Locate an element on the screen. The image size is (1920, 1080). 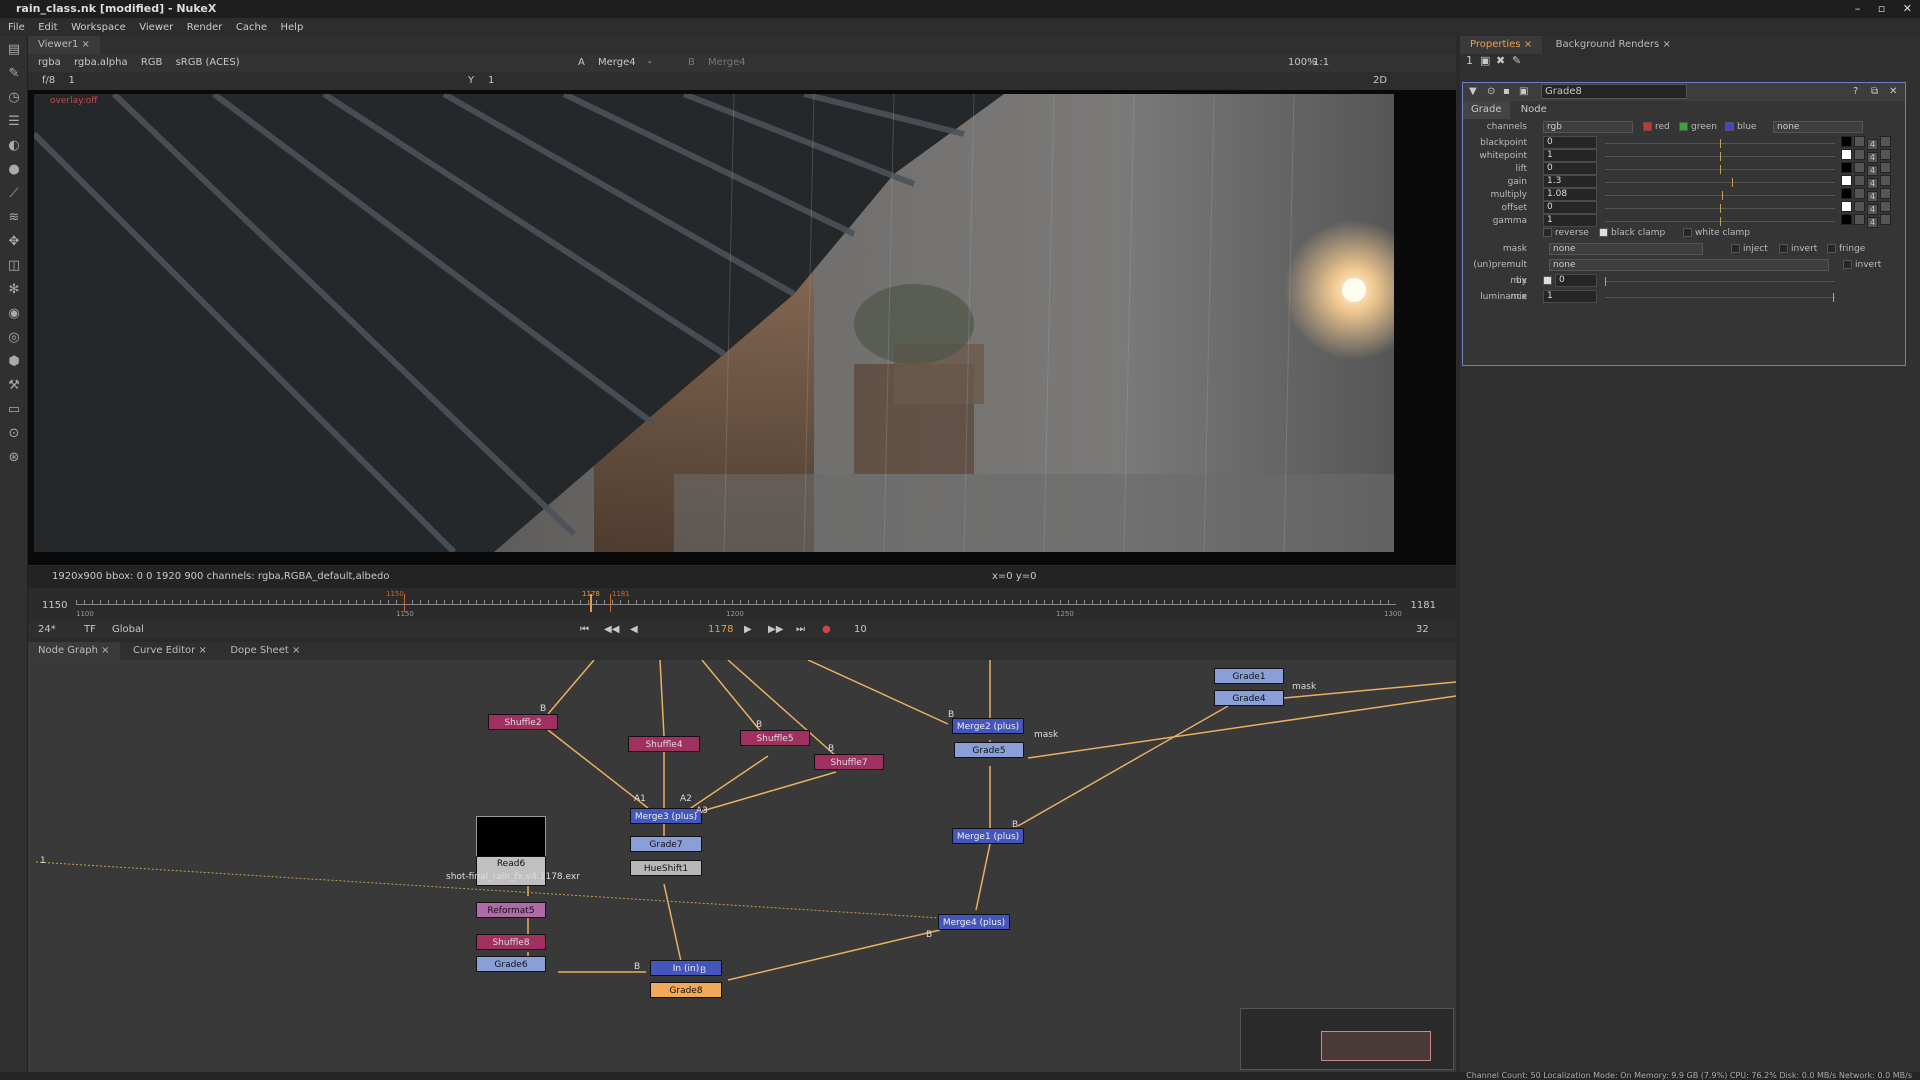
minimize-button: – is located at coordinates (1858, 8).